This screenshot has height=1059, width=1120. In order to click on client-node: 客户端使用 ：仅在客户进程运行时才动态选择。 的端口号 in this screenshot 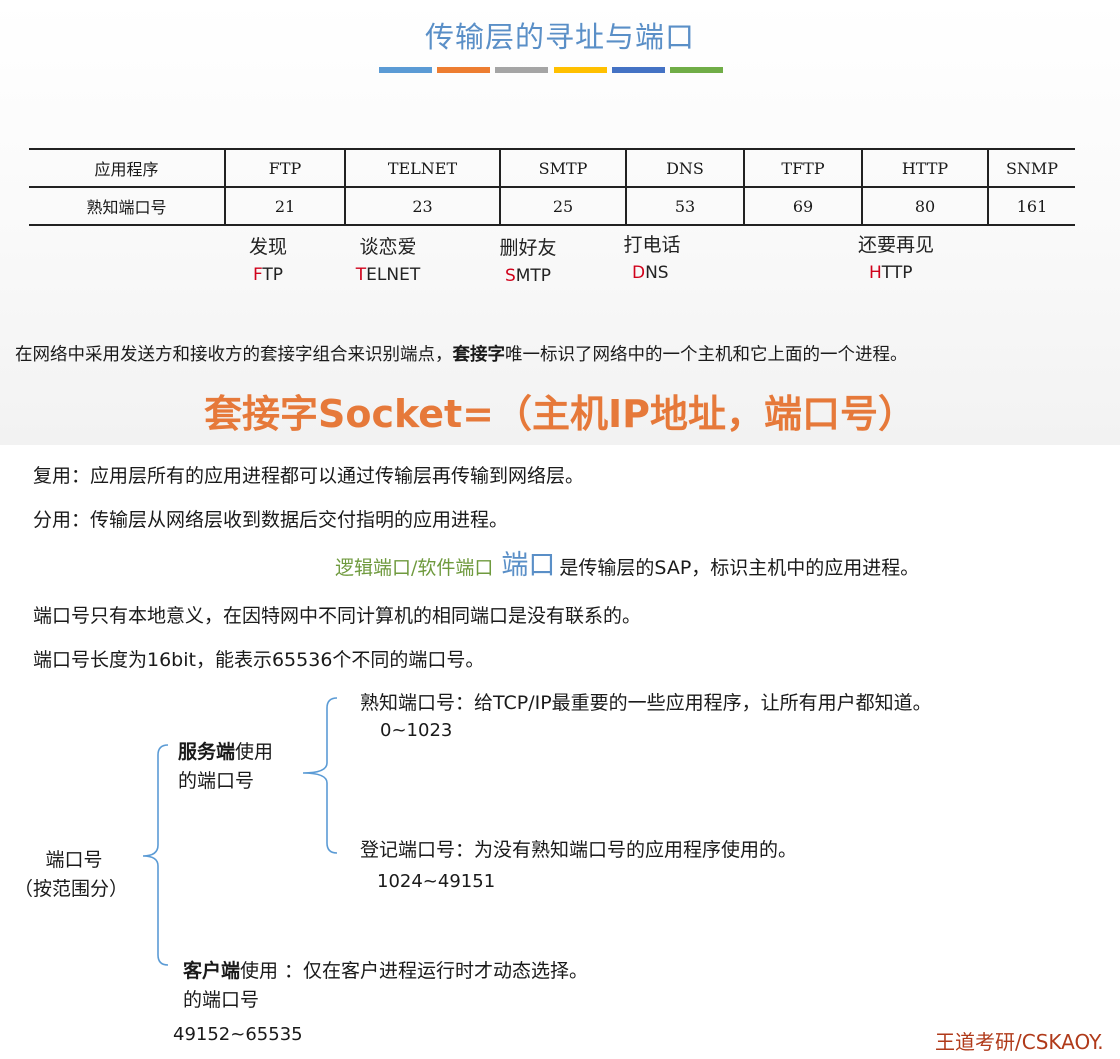, I will do `click(385, 986)`.